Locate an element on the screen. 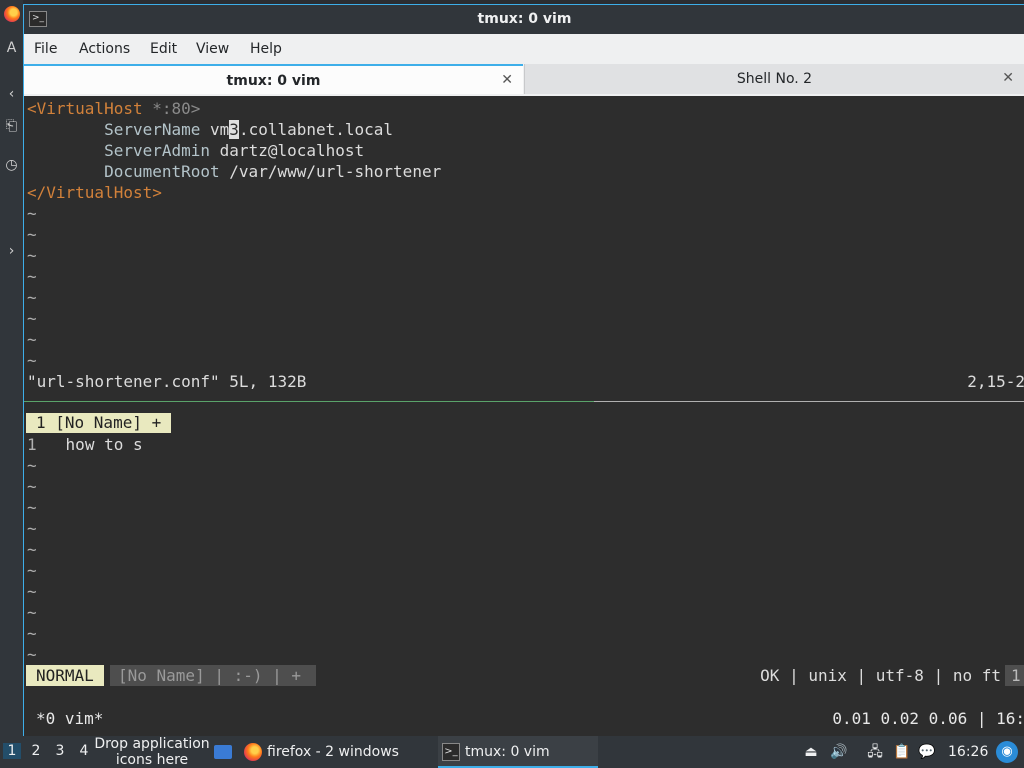  menu-view: View is located at coordinates (212, 49).